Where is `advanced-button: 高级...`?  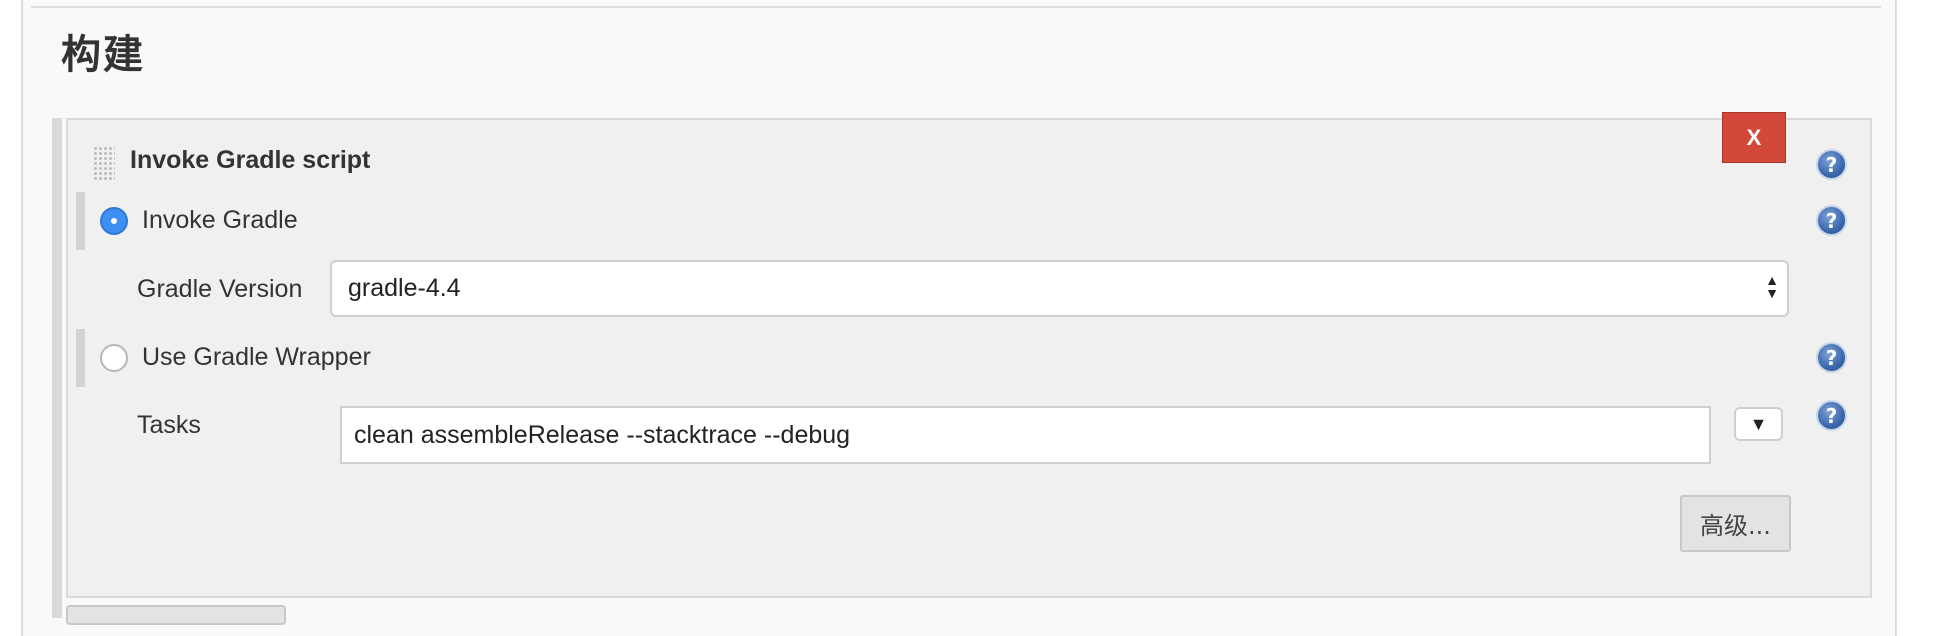
advanced-button: 高级... is located at coordinates (1735, 523).